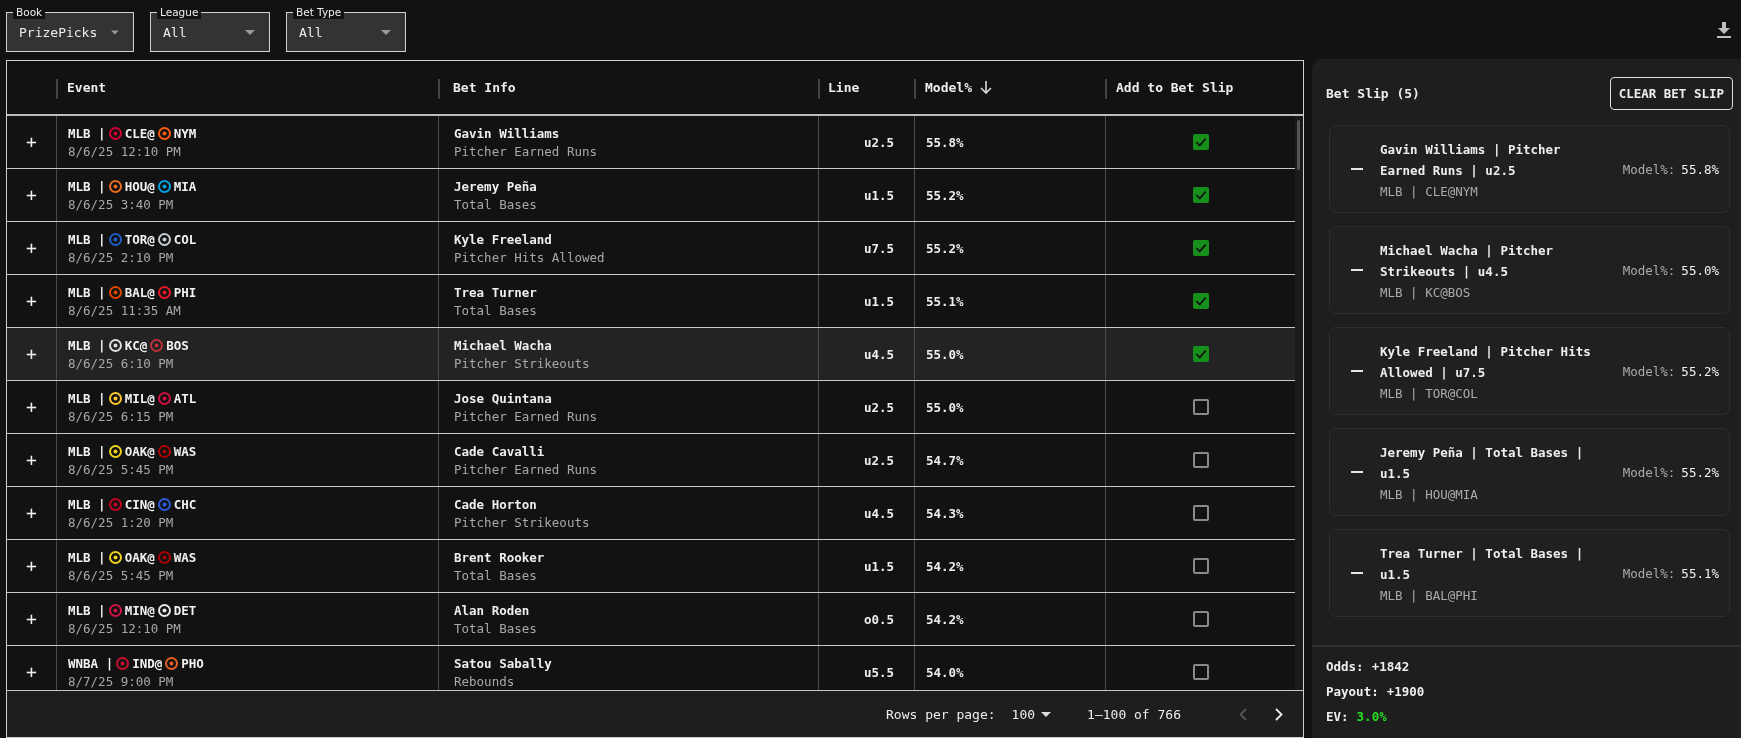  Describe the element at coordinates (945, 301) in the screenshot. I see `model-percent: 55.1%` at that location.